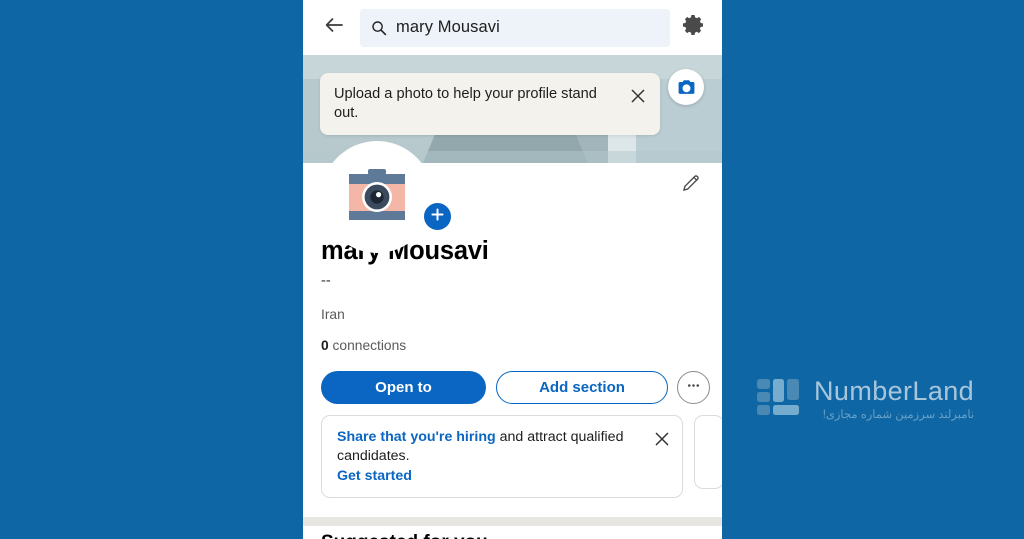  I want to click on more-actions-button, so click(693, 387).